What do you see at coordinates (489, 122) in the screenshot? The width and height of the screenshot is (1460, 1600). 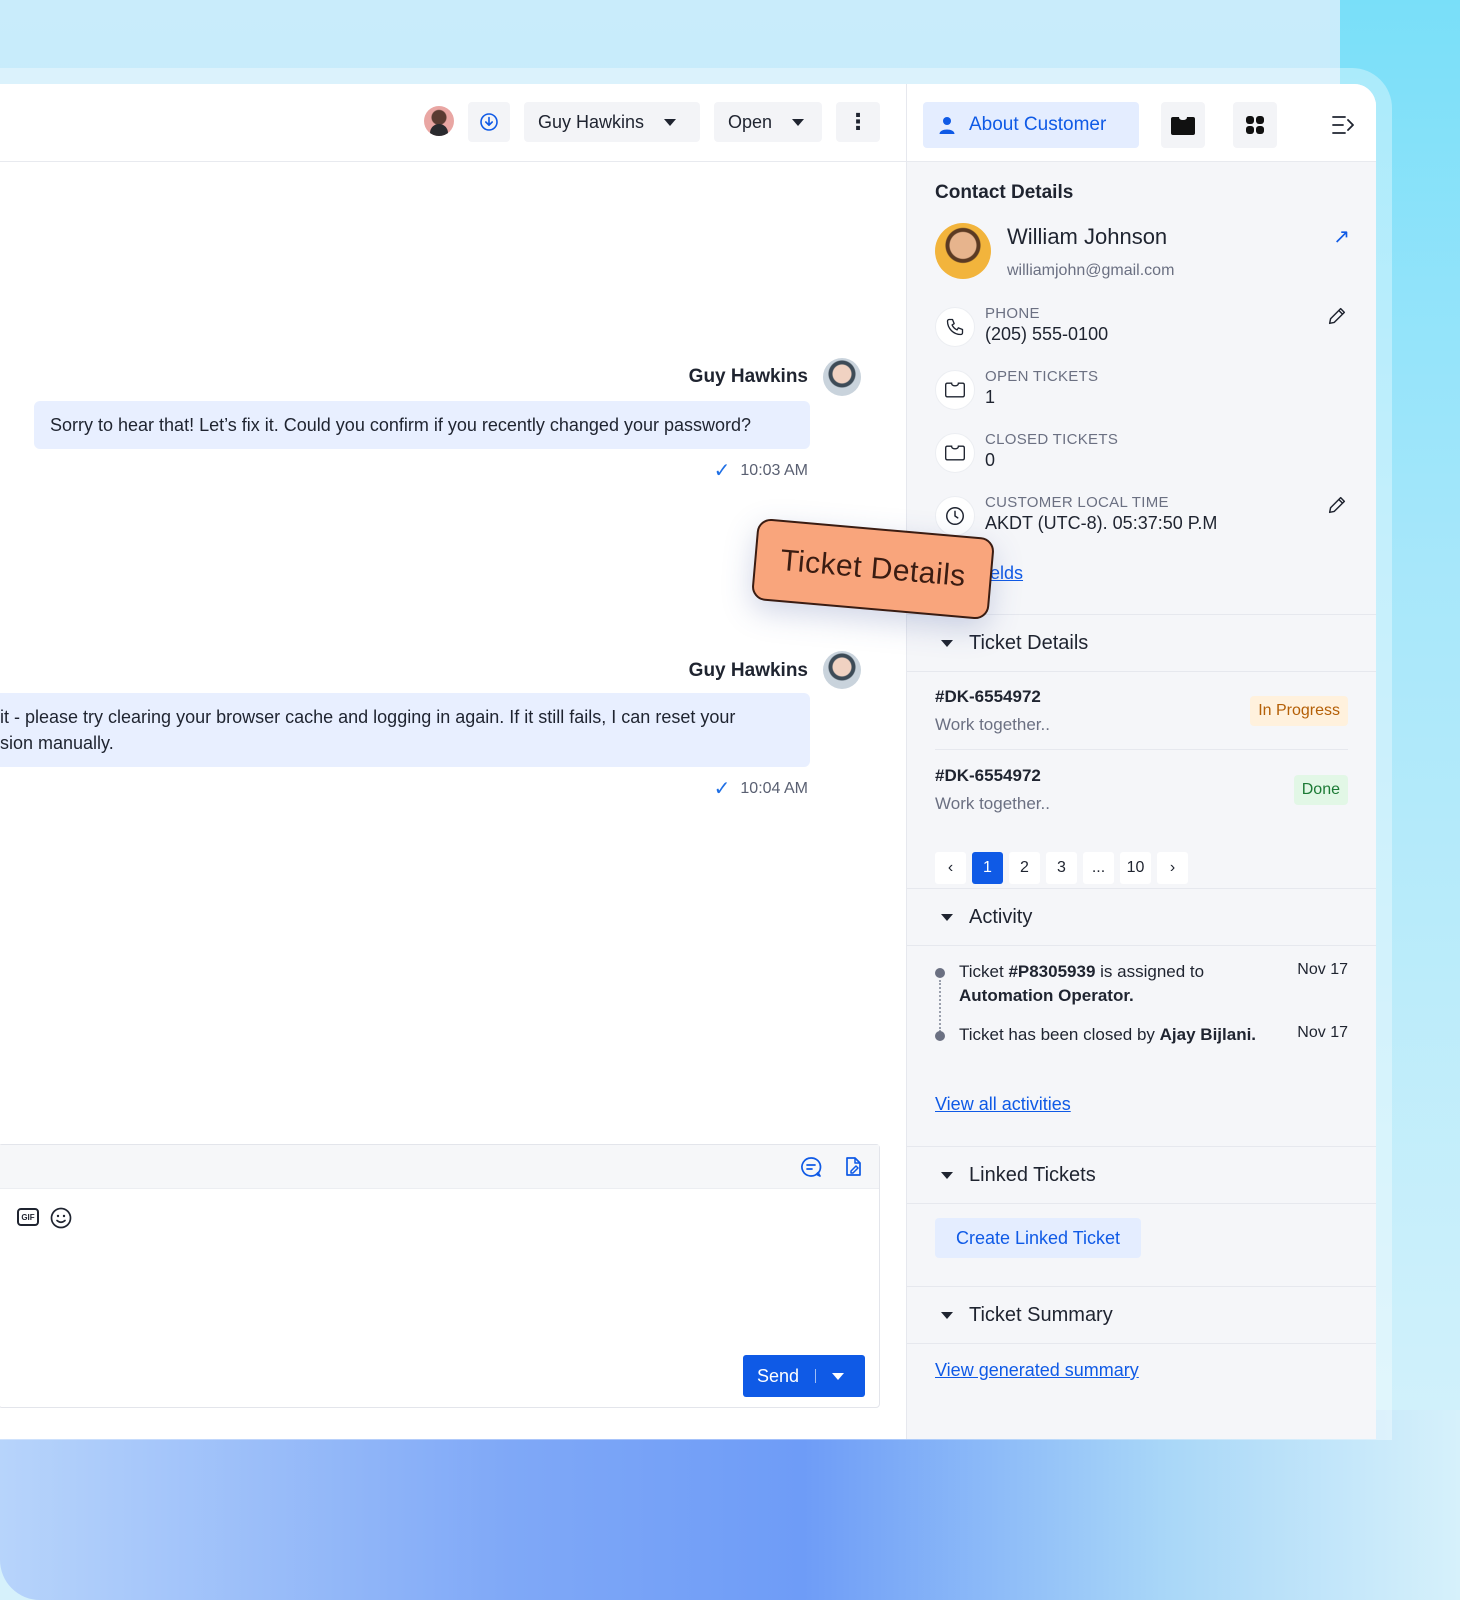 I see `download-button` at bounding box center [489, 122].